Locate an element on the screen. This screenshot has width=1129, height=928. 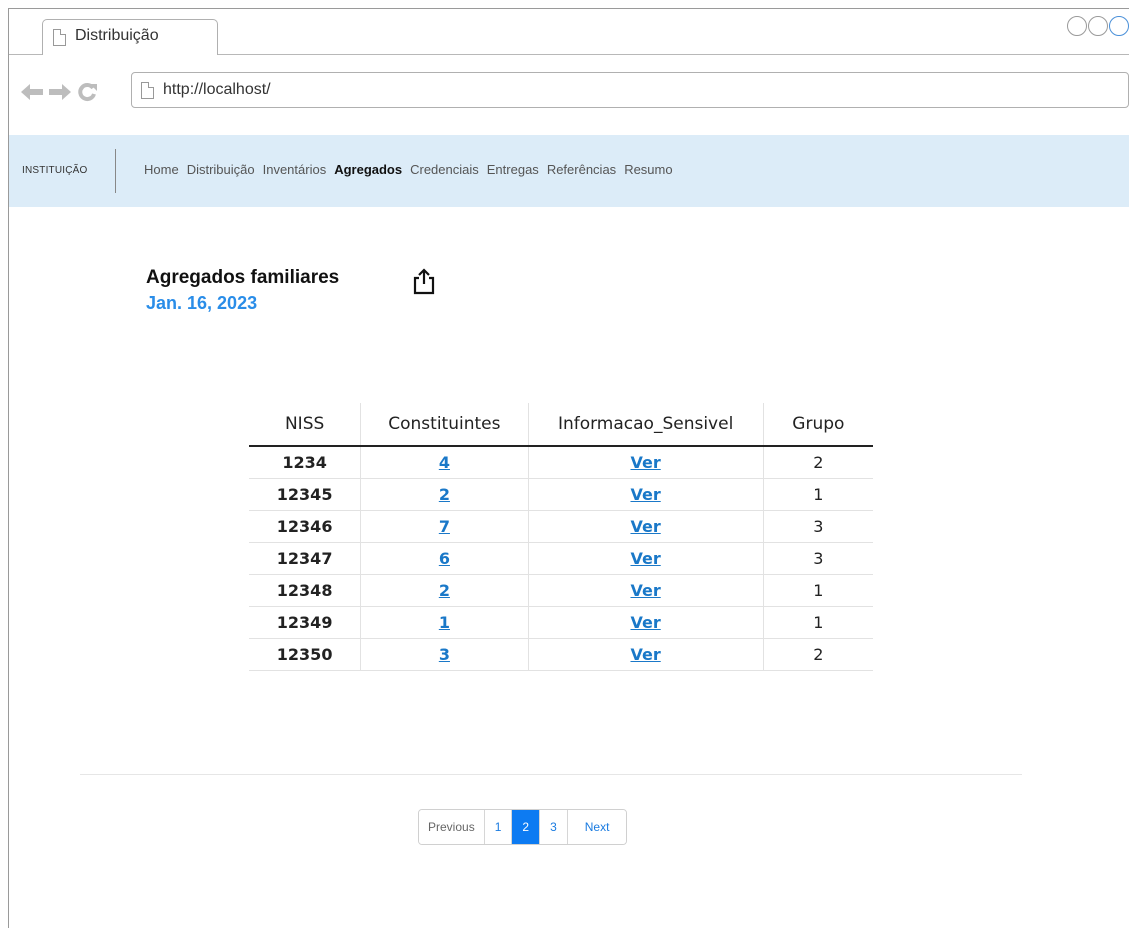
table-row: 12347 6 Ver 3 is located at coordinates (561, 558).